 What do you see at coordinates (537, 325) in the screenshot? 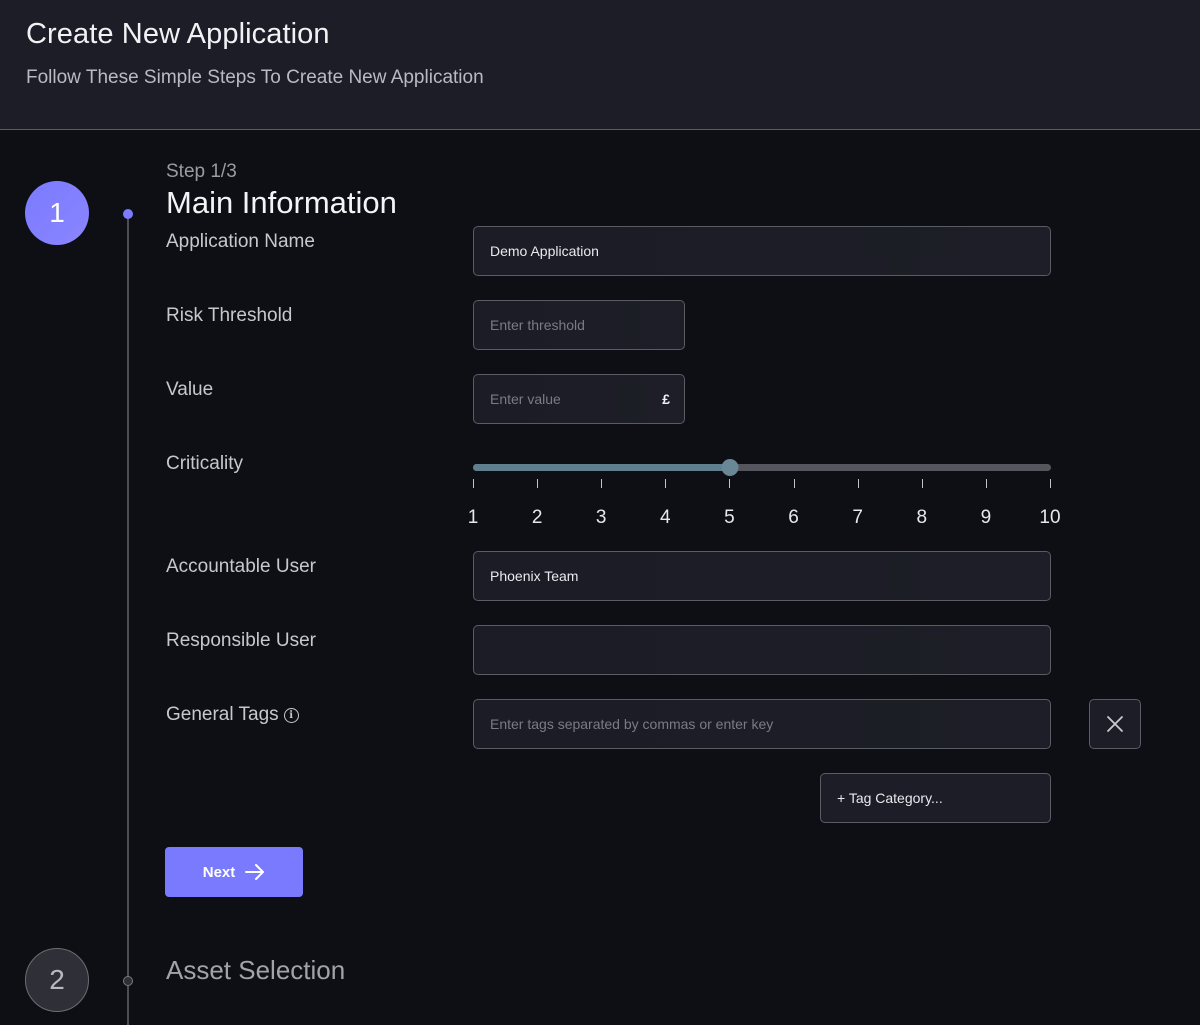
I see `risk-threshold-placeholder: Enter threshold` at bounding box center [537, 325].